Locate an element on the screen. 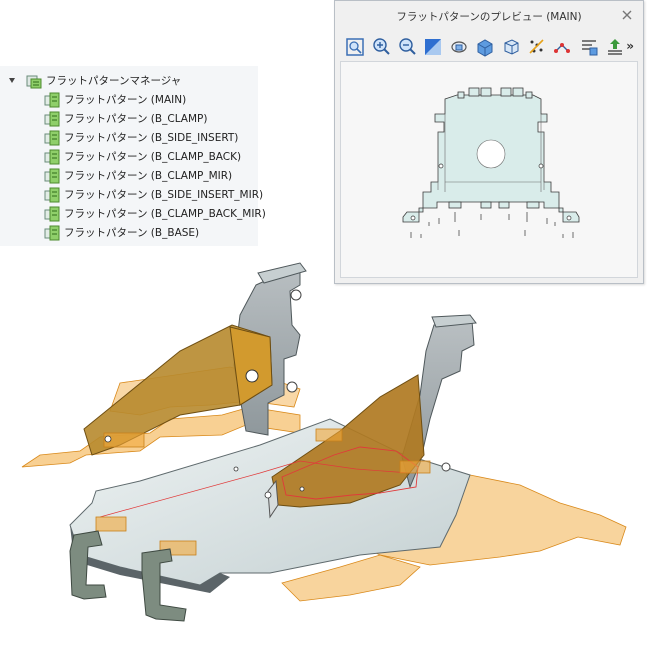  tree-root-row: フラットパターンマネージャ is located at coordinates (129, 80).